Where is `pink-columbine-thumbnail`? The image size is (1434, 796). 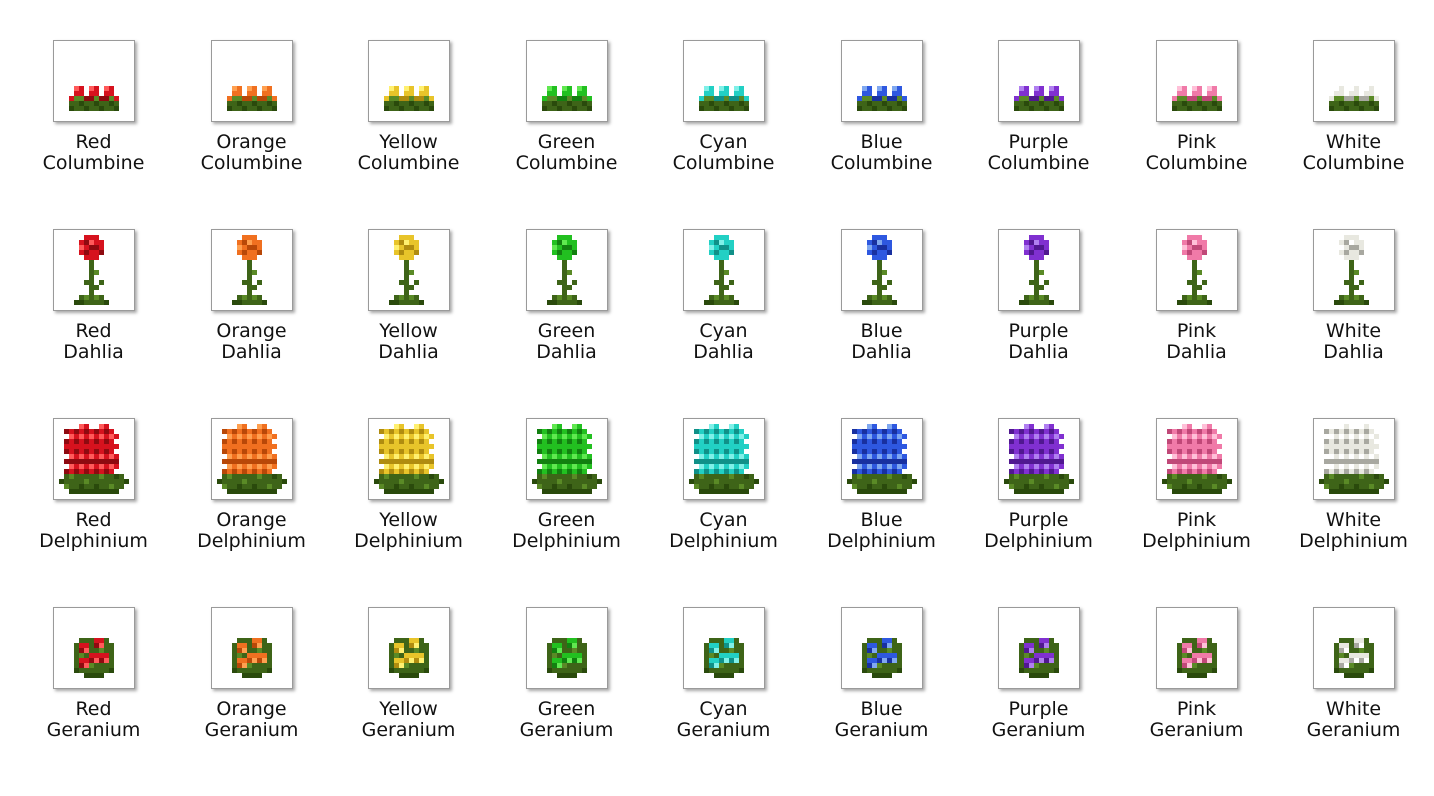
pink-columbine-thumbnail is located at coordinates (1197, 81).